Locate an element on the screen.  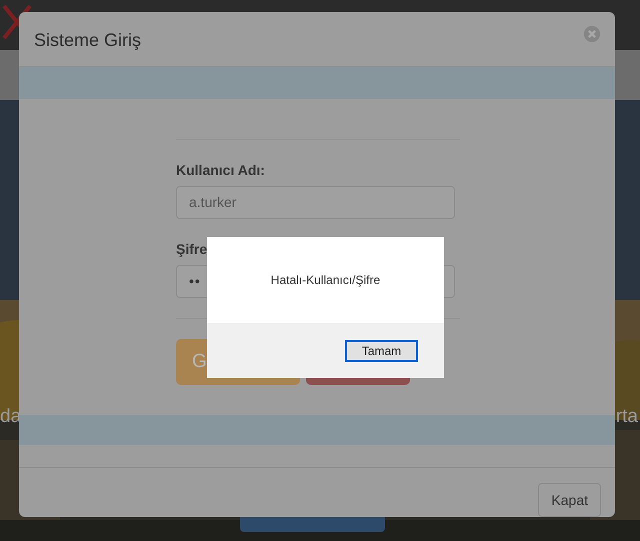
close-button: Kapat is located at coordinates (569, 500).